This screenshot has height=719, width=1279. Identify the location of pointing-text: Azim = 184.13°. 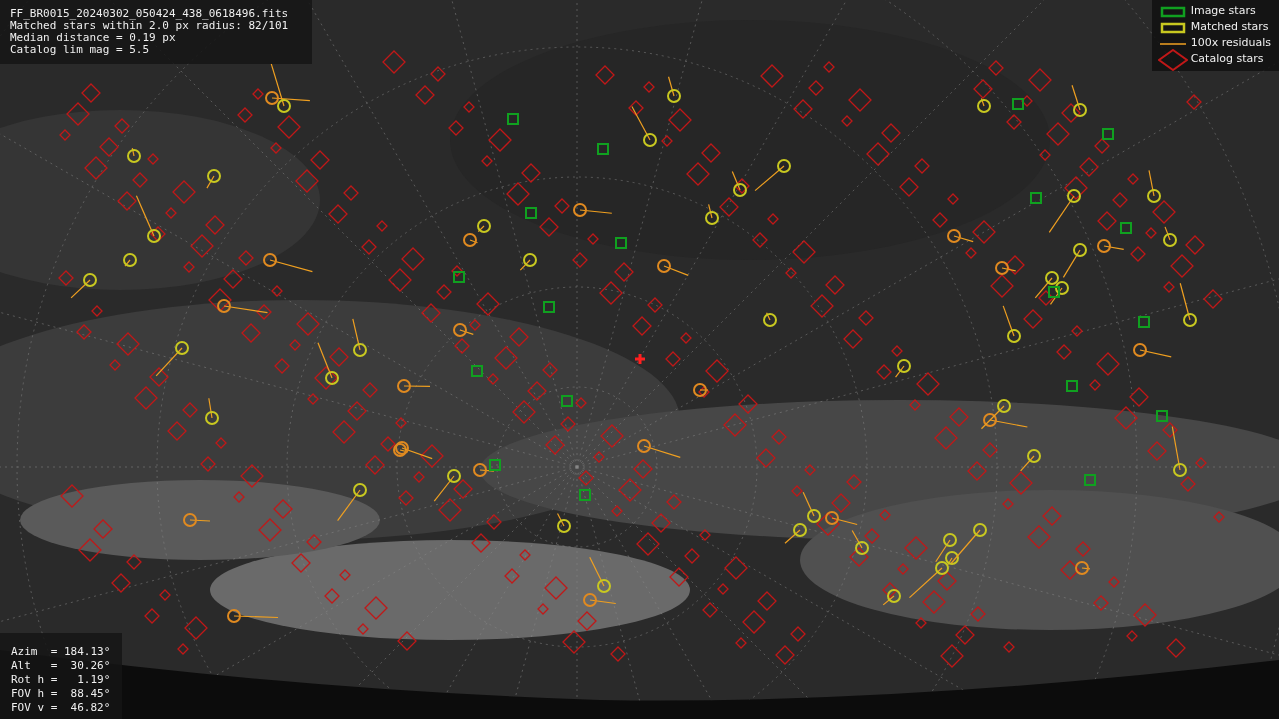
(61, 652).